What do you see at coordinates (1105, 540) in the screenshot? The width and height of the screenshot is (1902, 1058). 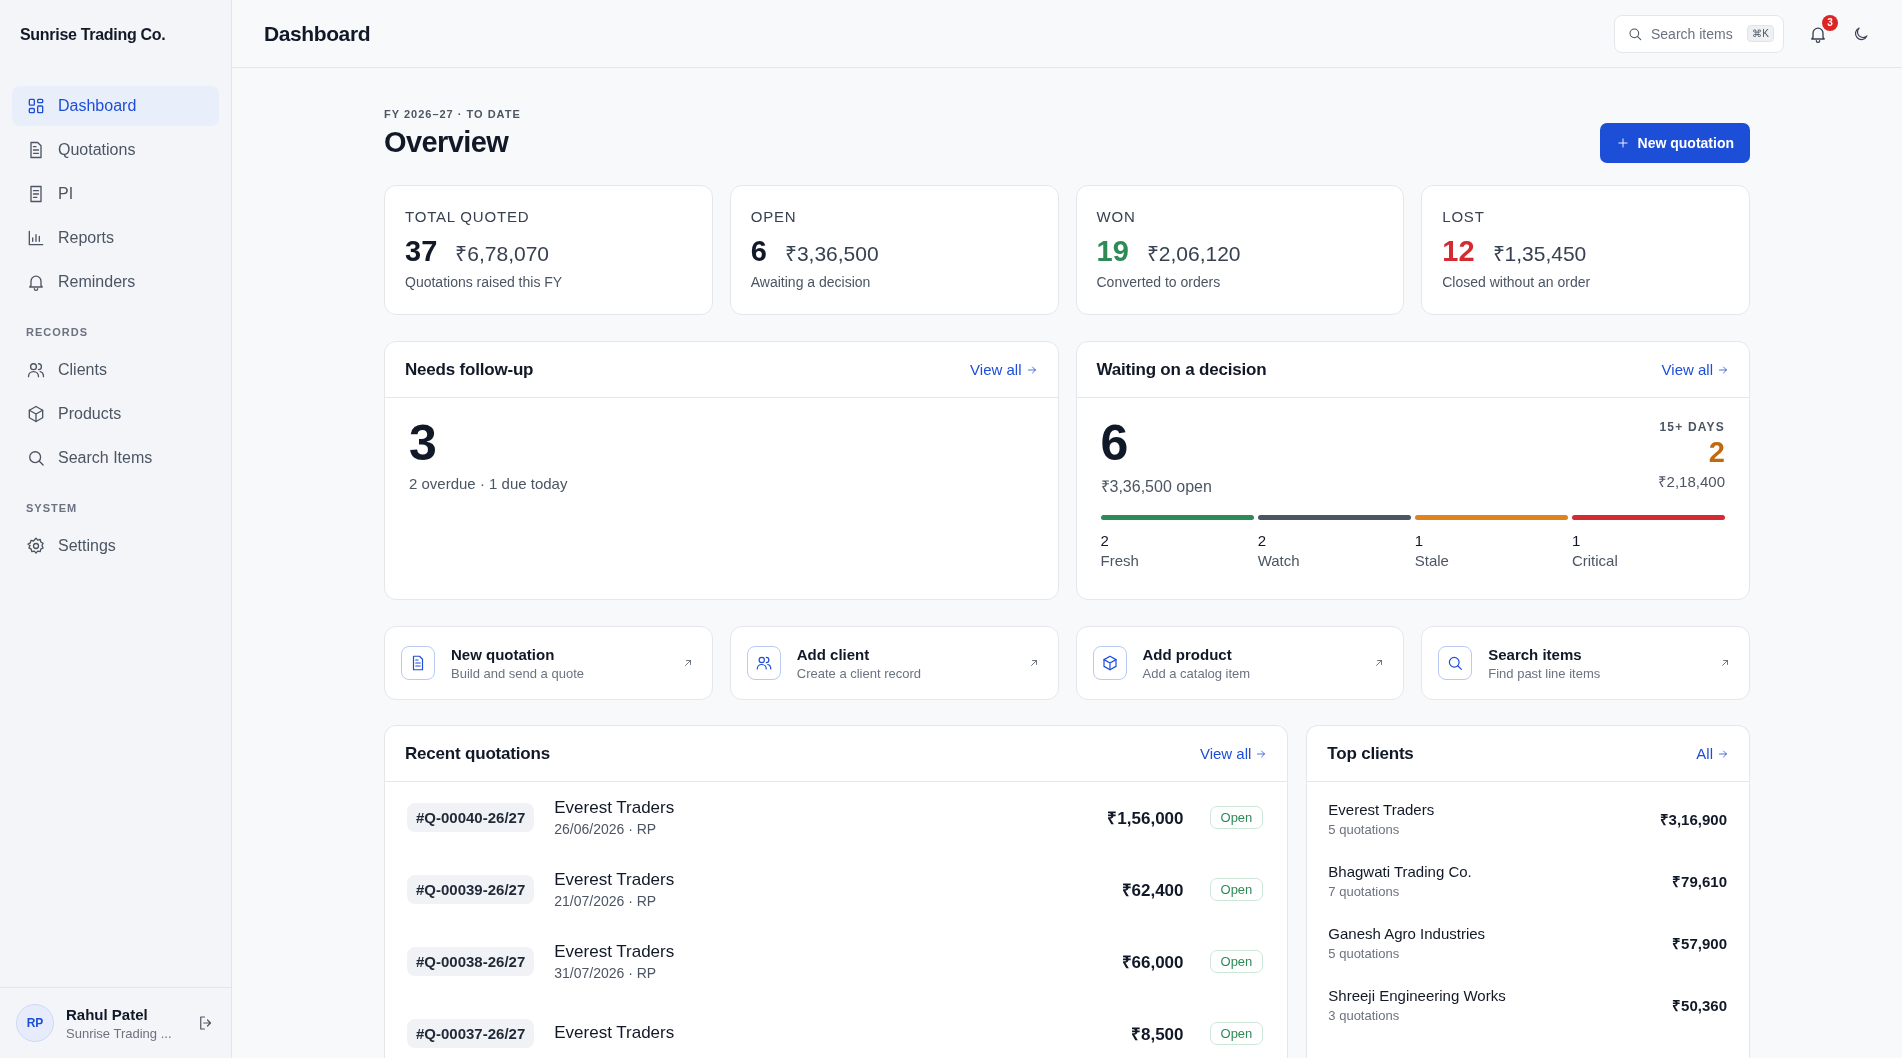 I see `stage-count: 2` at bounding box center [1105, 540].